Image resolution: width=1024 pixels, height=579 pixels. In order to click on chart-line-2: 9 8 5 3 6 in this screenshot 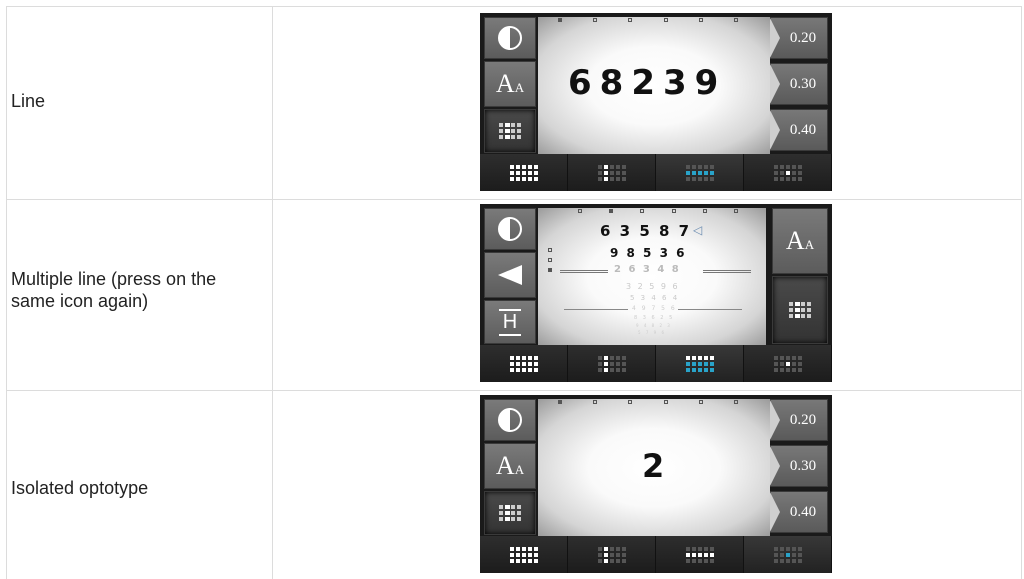, I will do `click(648, 253)`.